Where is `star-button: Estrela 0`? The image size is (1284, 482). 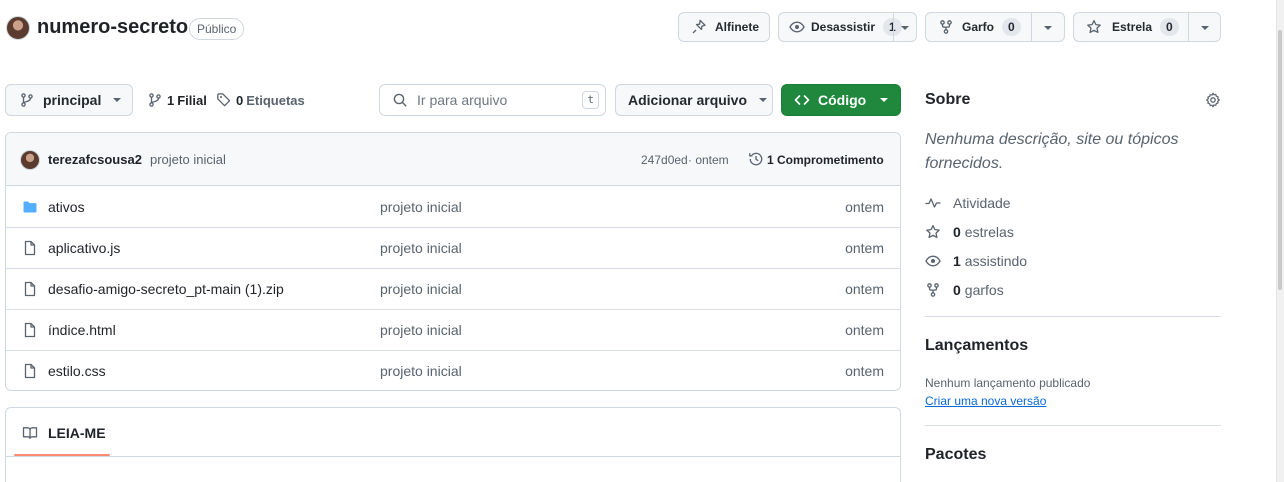 star-button: Estrela 0 is located at coordinates (1147, 27).